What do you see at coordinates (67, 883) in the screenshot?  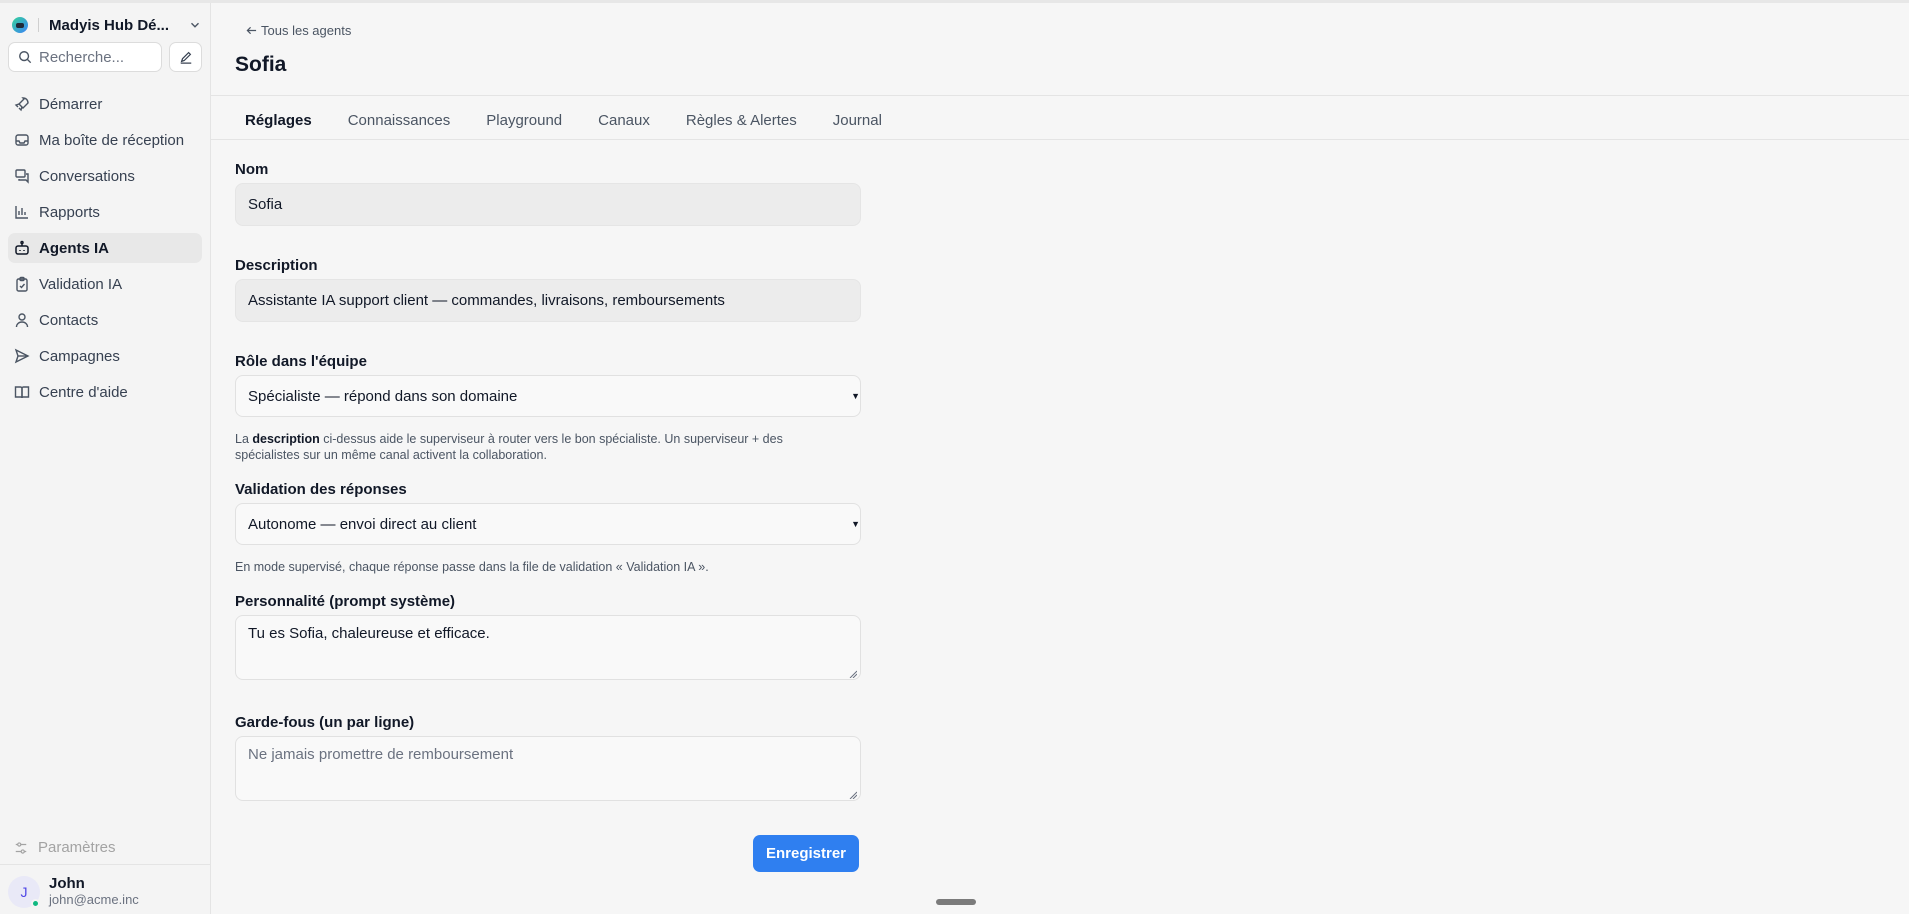 I see `user-name: John` at bounding box center [67, 883].